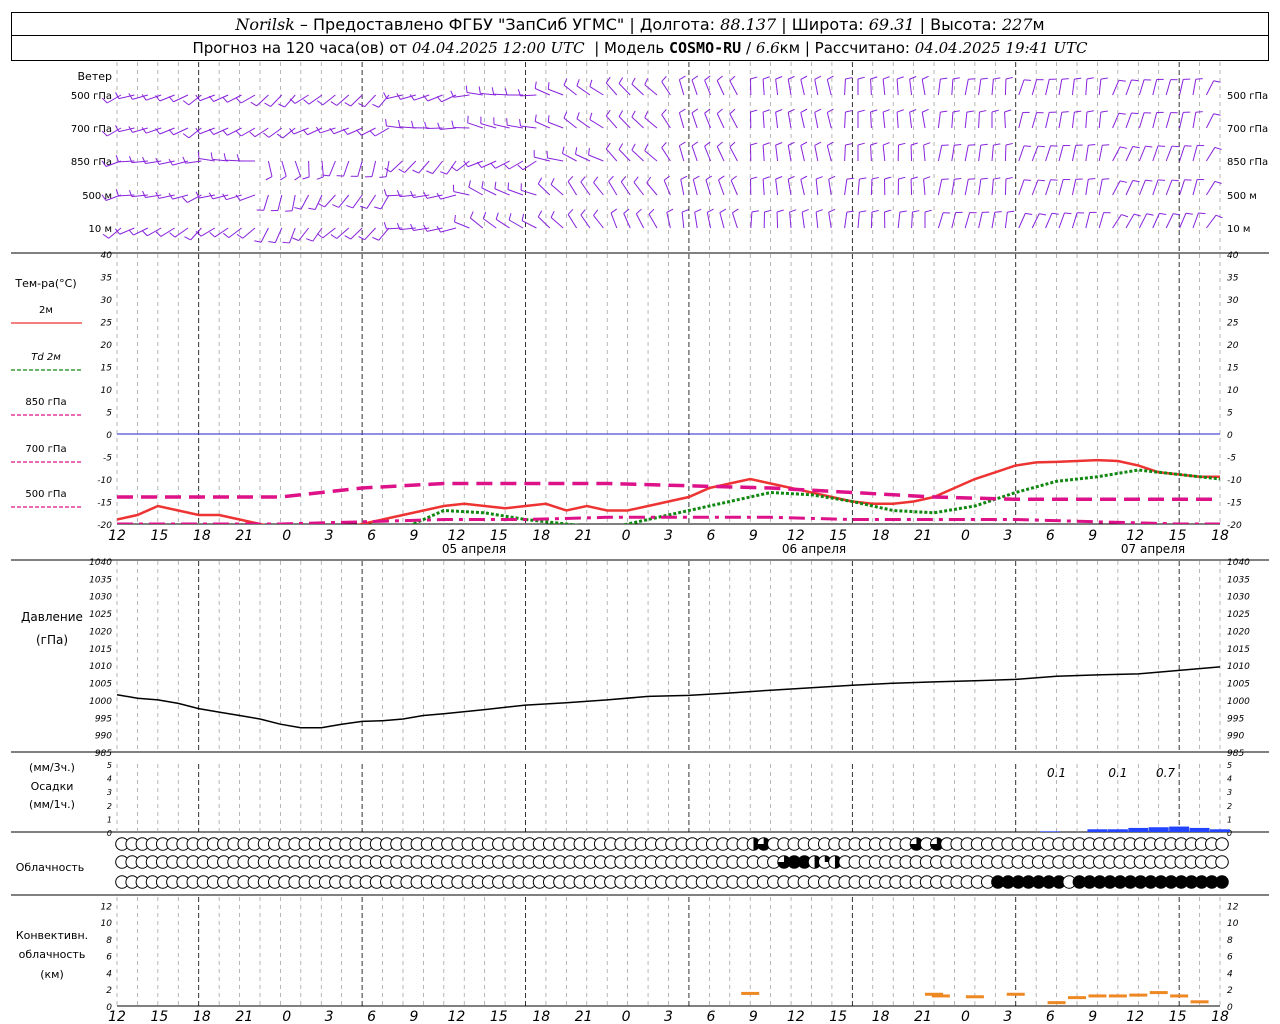 This screenshot has height=1024, width=1280. Describe the element at coordinates (109, 819) in the screenshot. I see `precip-ytick: 1` at that location.